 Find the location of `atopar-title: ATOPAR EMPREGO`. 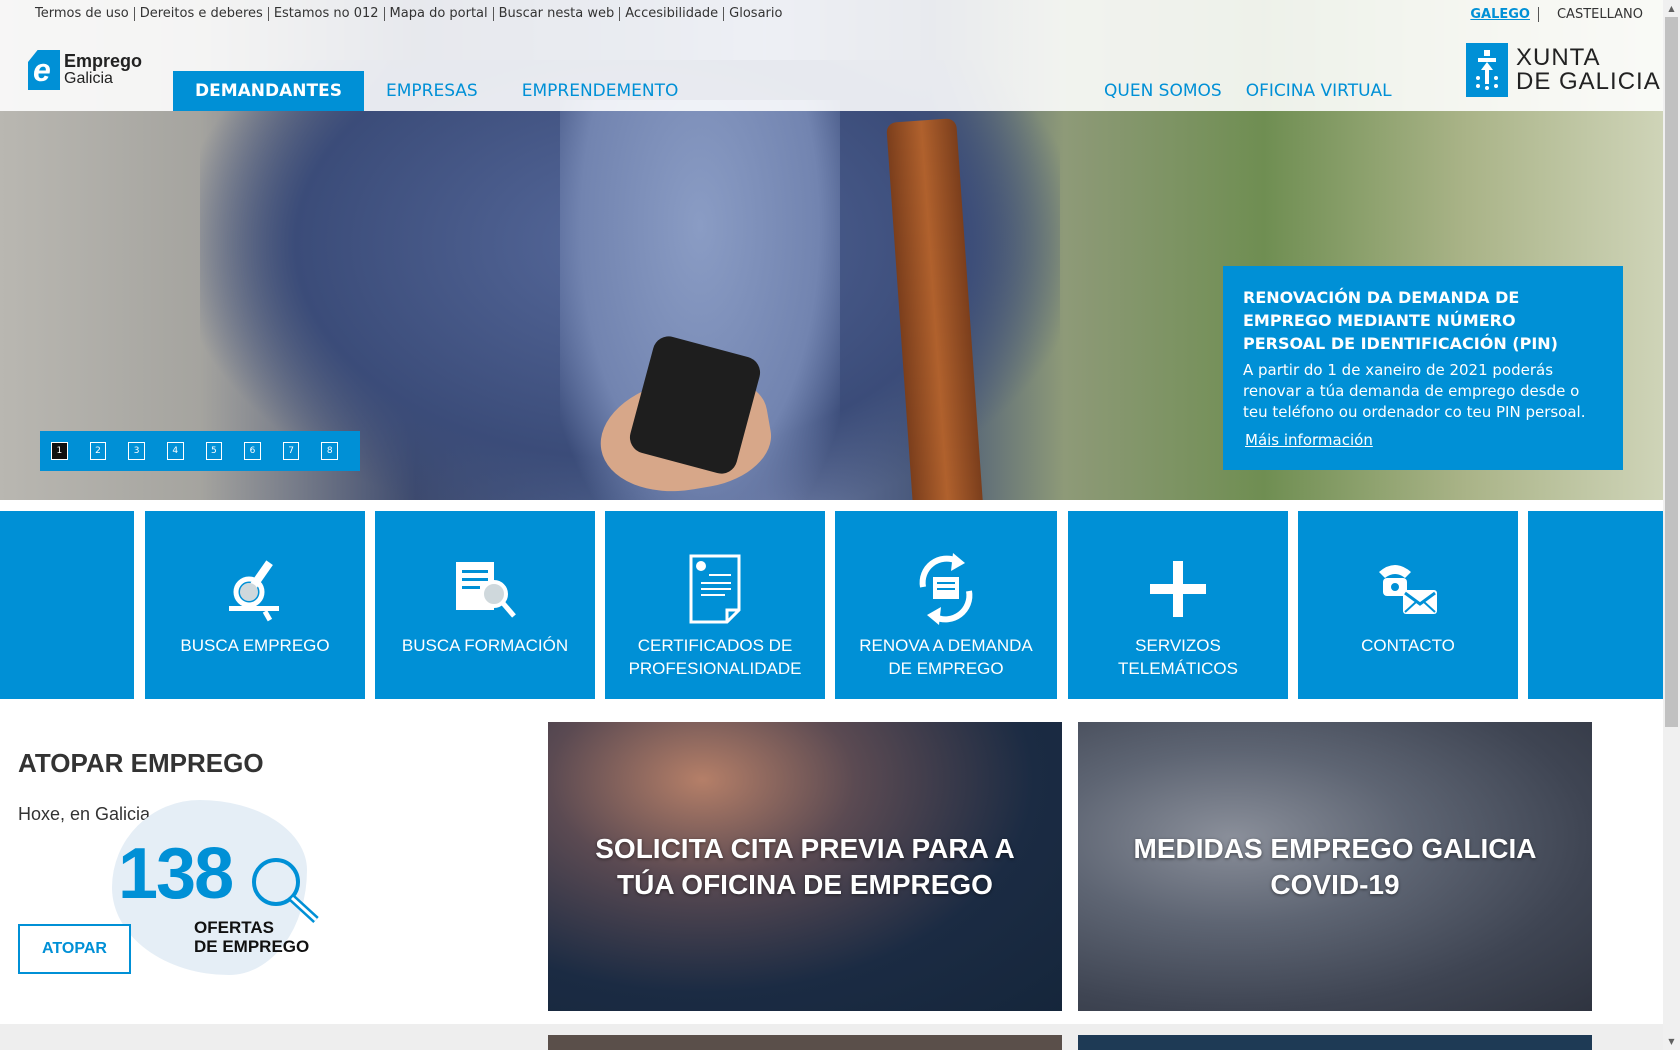

atopar-title: ATOPAR EMPREGO is located at coordinates (141, 763).